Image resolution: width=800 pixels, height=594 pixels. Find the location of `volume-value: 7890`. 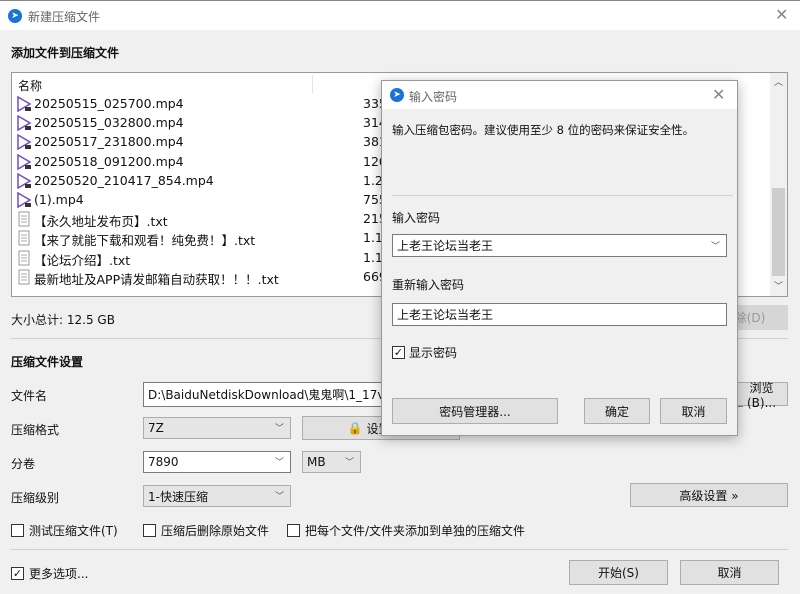

volume-value: 7890 is located at coordinates (163, 462).